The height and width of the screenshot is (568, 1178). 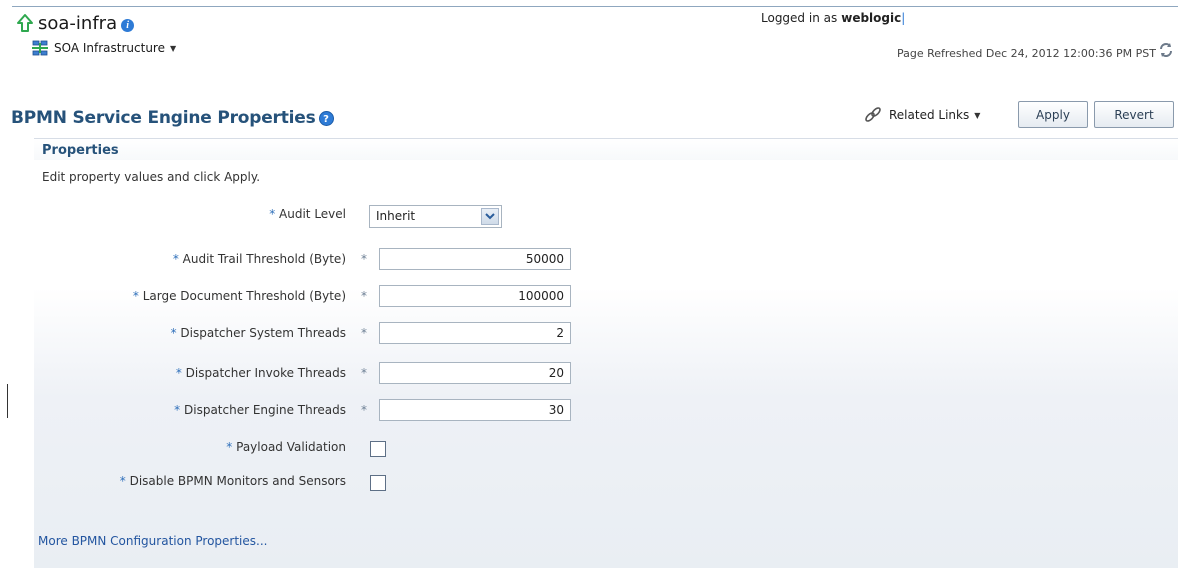 What do you see at coordinates (595, 6) in the screenshot?
I see `header-divider` at bounding box center [595, 6].